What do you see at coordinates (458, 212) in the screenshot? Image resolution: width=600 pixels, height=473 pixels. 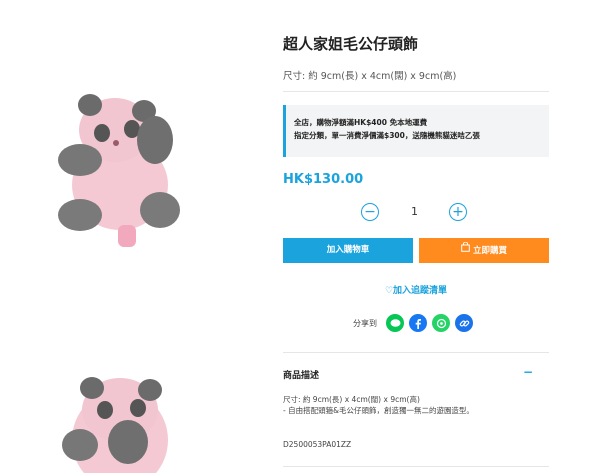 I see `quantity-increase-button: +` at bounding box center [458, 212].